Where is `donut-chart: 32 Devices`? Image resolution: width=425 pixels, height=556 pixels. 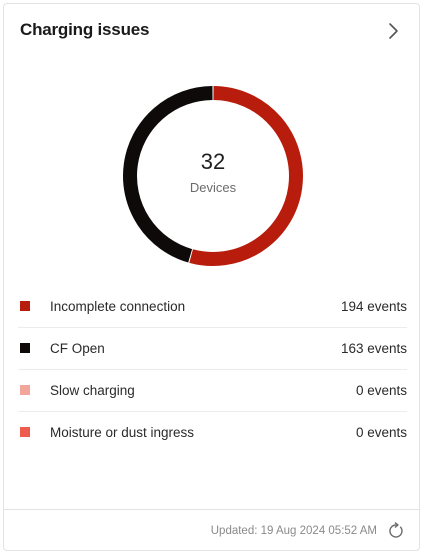 donut-chart: 32 Devices is located at coordinates (213, 176).